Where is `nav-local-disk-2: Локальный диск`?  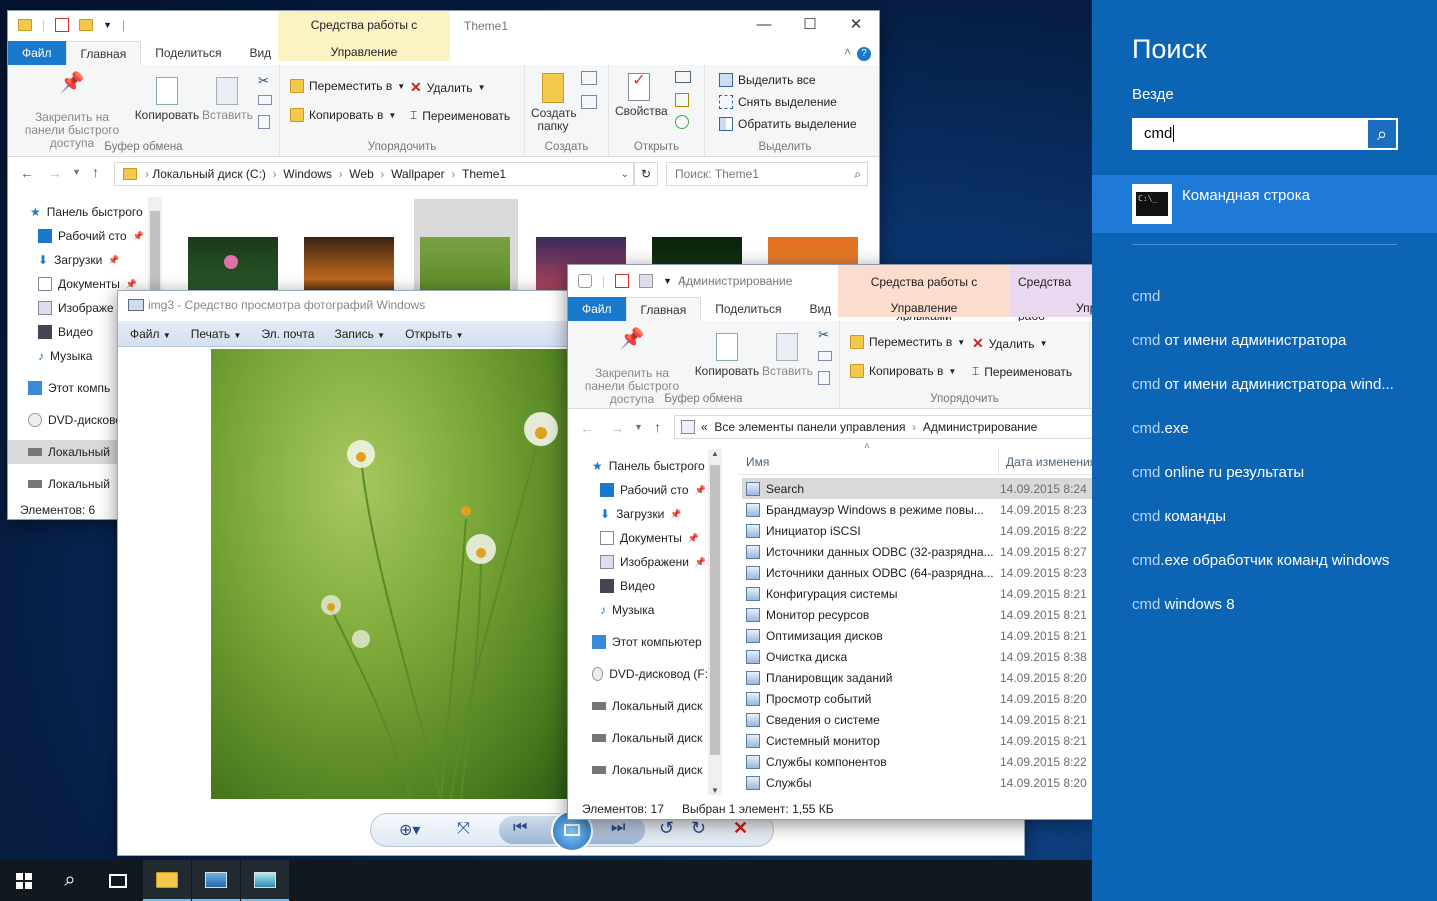 nav-local-disk-2: Локальный диск is located at coordinates (638, 738).